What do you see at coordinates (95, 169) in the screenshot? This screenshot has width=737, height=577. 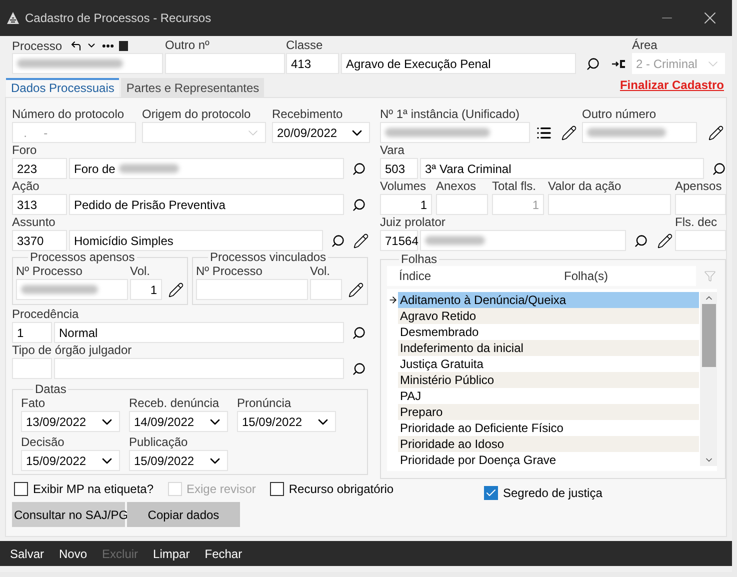 I see `field-value: Foro de` at bounding box center [95, 169].